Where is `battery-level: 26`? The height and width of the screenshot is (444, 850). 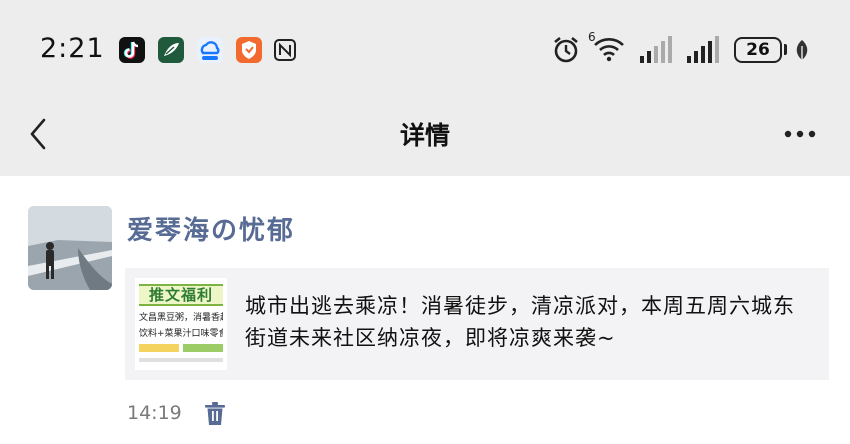 battery-level: 26 is located at coordinates (758, 50).